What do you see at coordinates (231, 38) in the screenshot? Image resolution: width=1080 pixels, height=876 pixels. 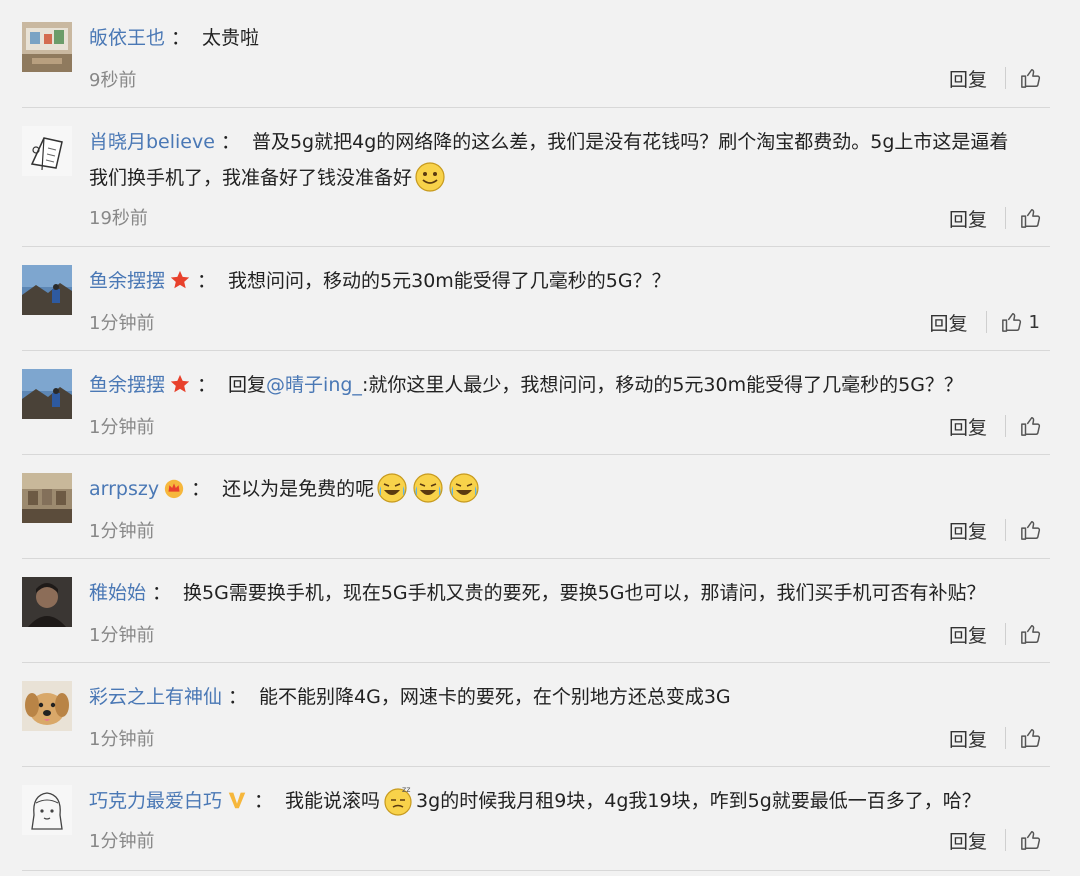 I see `comment-text: 太贵啦` at bounding box center [231, 38].